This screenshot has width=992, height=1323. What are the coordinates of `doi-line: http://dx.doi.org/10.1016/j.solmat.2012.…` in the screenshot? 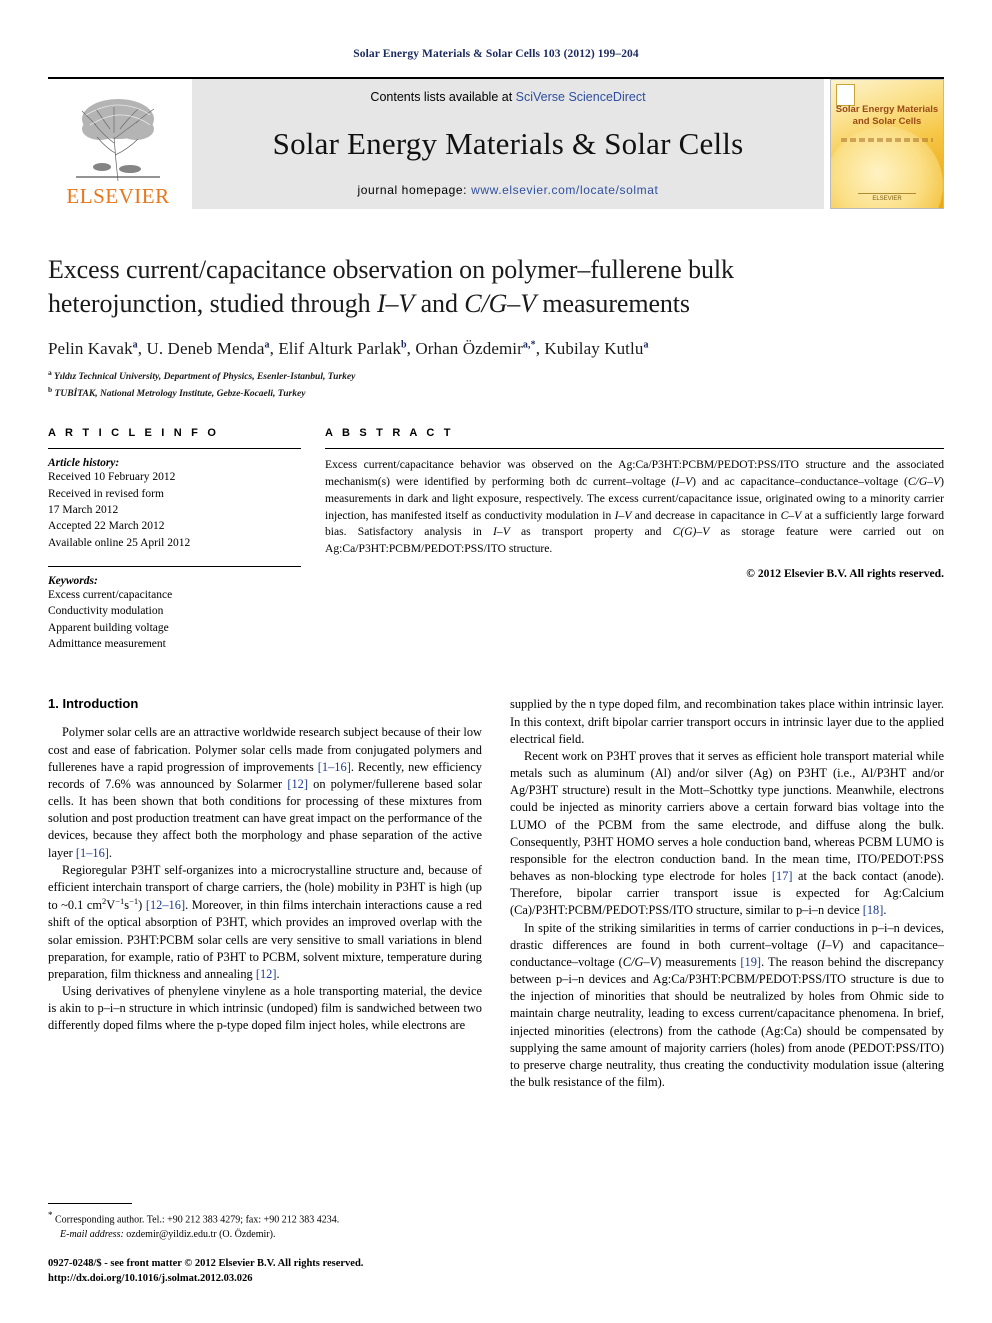 It's located at (265, 1278).